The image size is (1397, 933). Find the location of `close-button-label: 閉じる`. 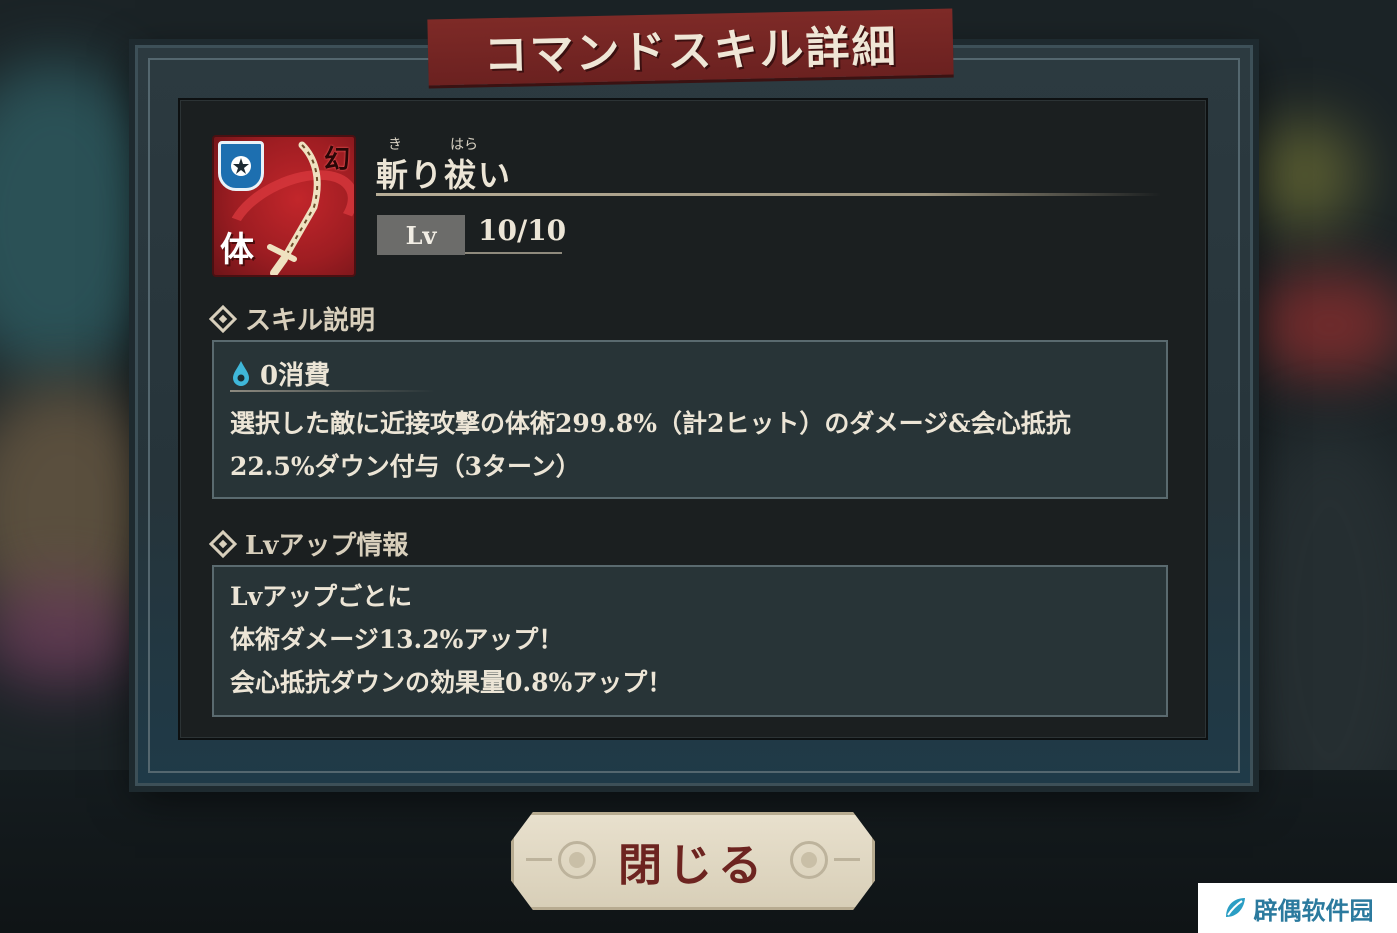

close-button-label: 閉じる is located at coordinates (693, 865).